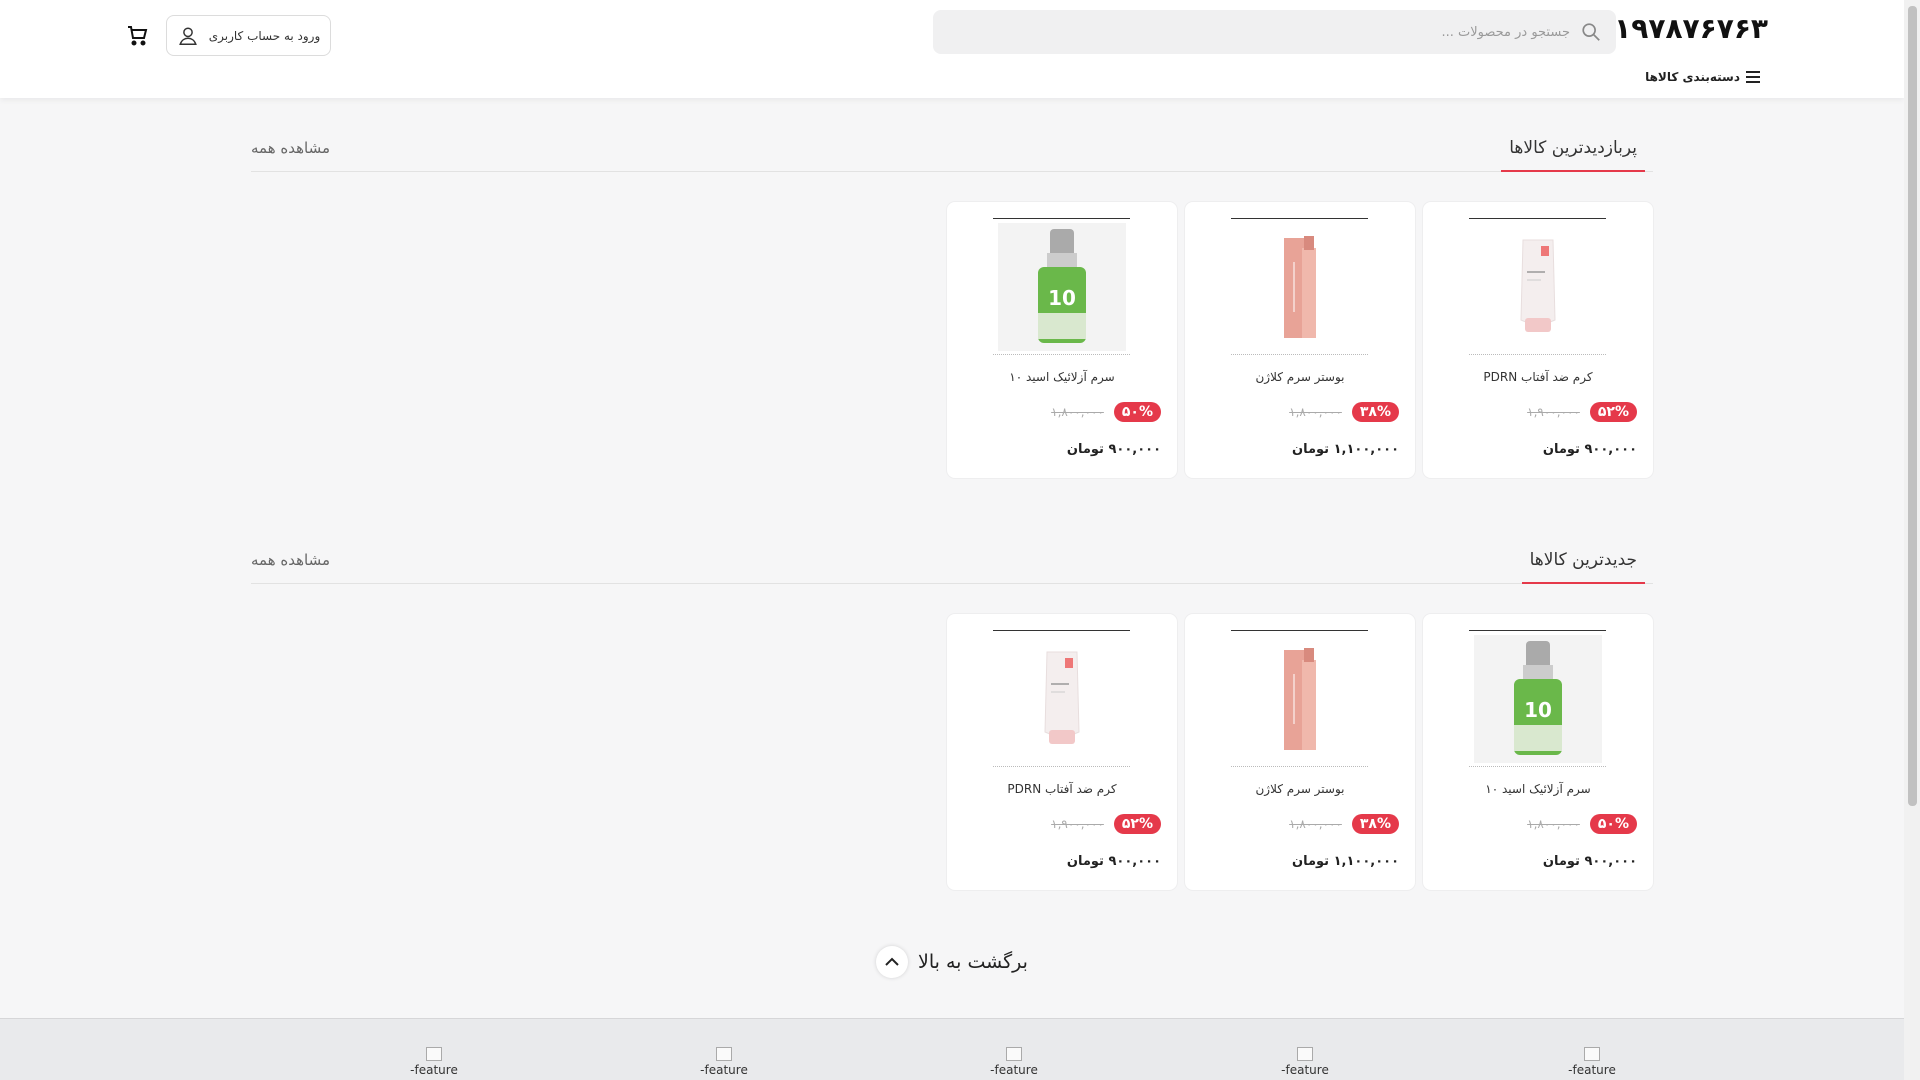 The height and width of the screenshot is (1080, 1920). I want to click on scrollbar, so click(1912, 540).